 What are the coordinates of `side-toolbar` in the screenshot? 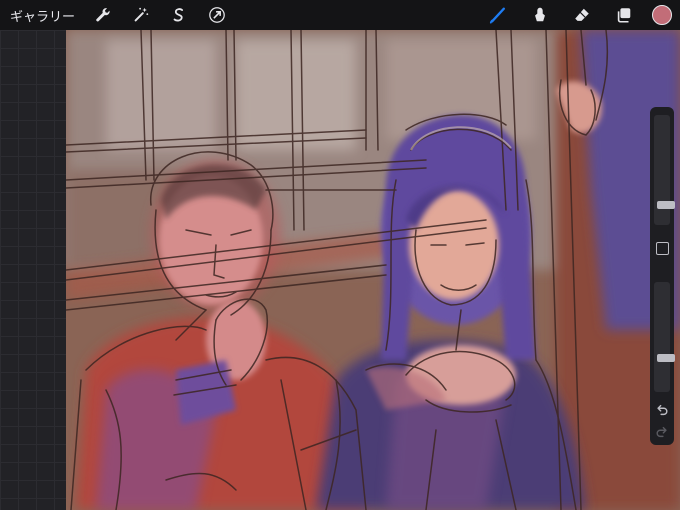 It's located at (662, 276).